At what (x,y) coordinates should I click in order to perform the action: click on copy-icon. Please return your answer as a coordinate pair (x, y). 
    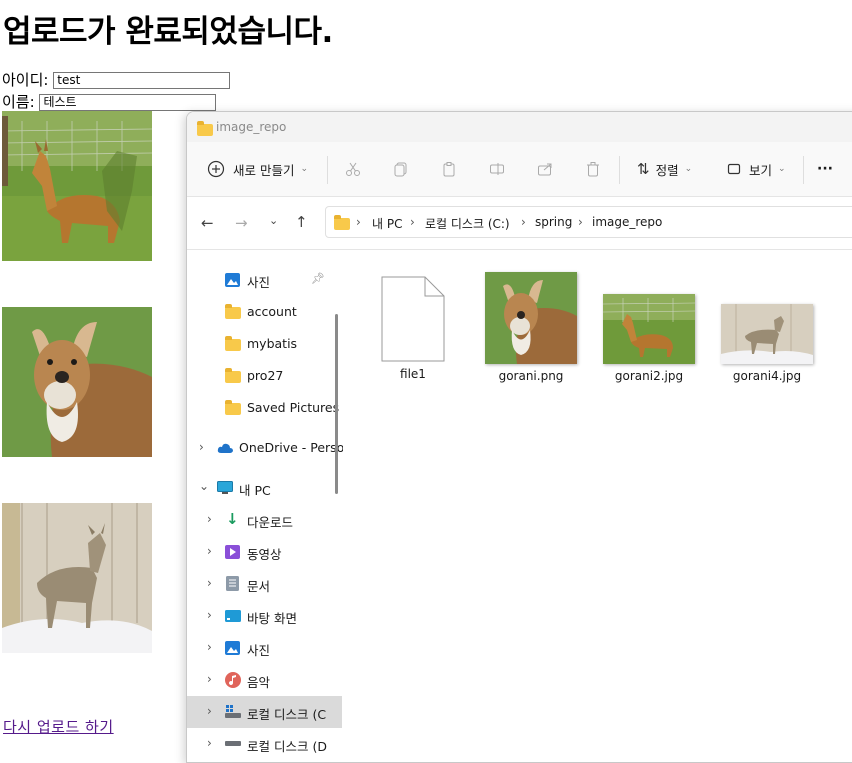
    Looking at the image, I should click on (400, 169).